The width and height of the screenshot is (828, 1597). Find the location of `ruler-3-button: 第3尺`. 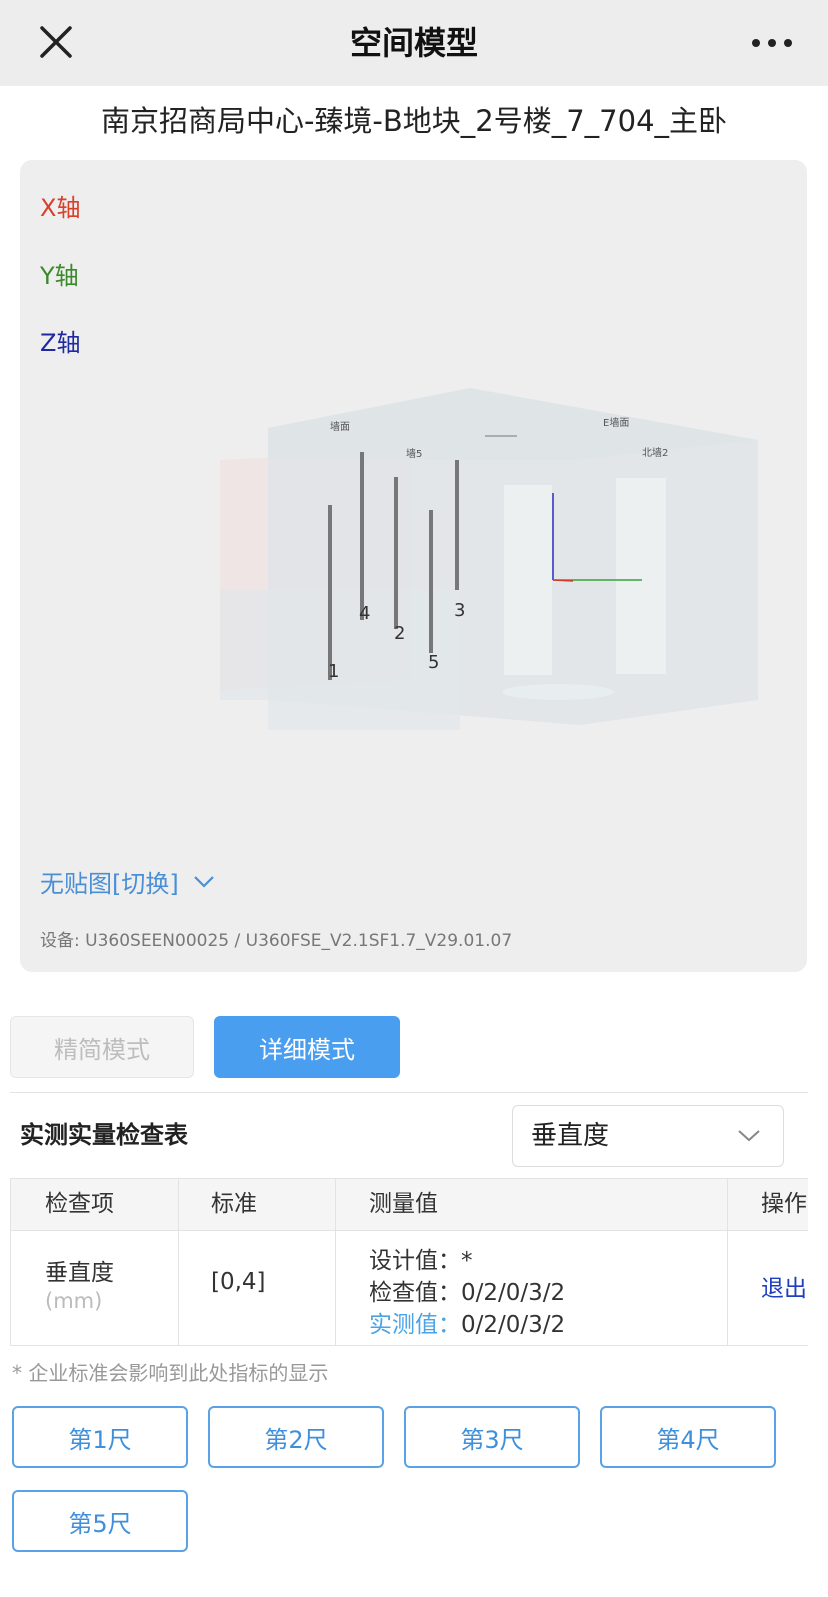

ruler-3-button: 第3尺 is located at coordinates (492, 1437).